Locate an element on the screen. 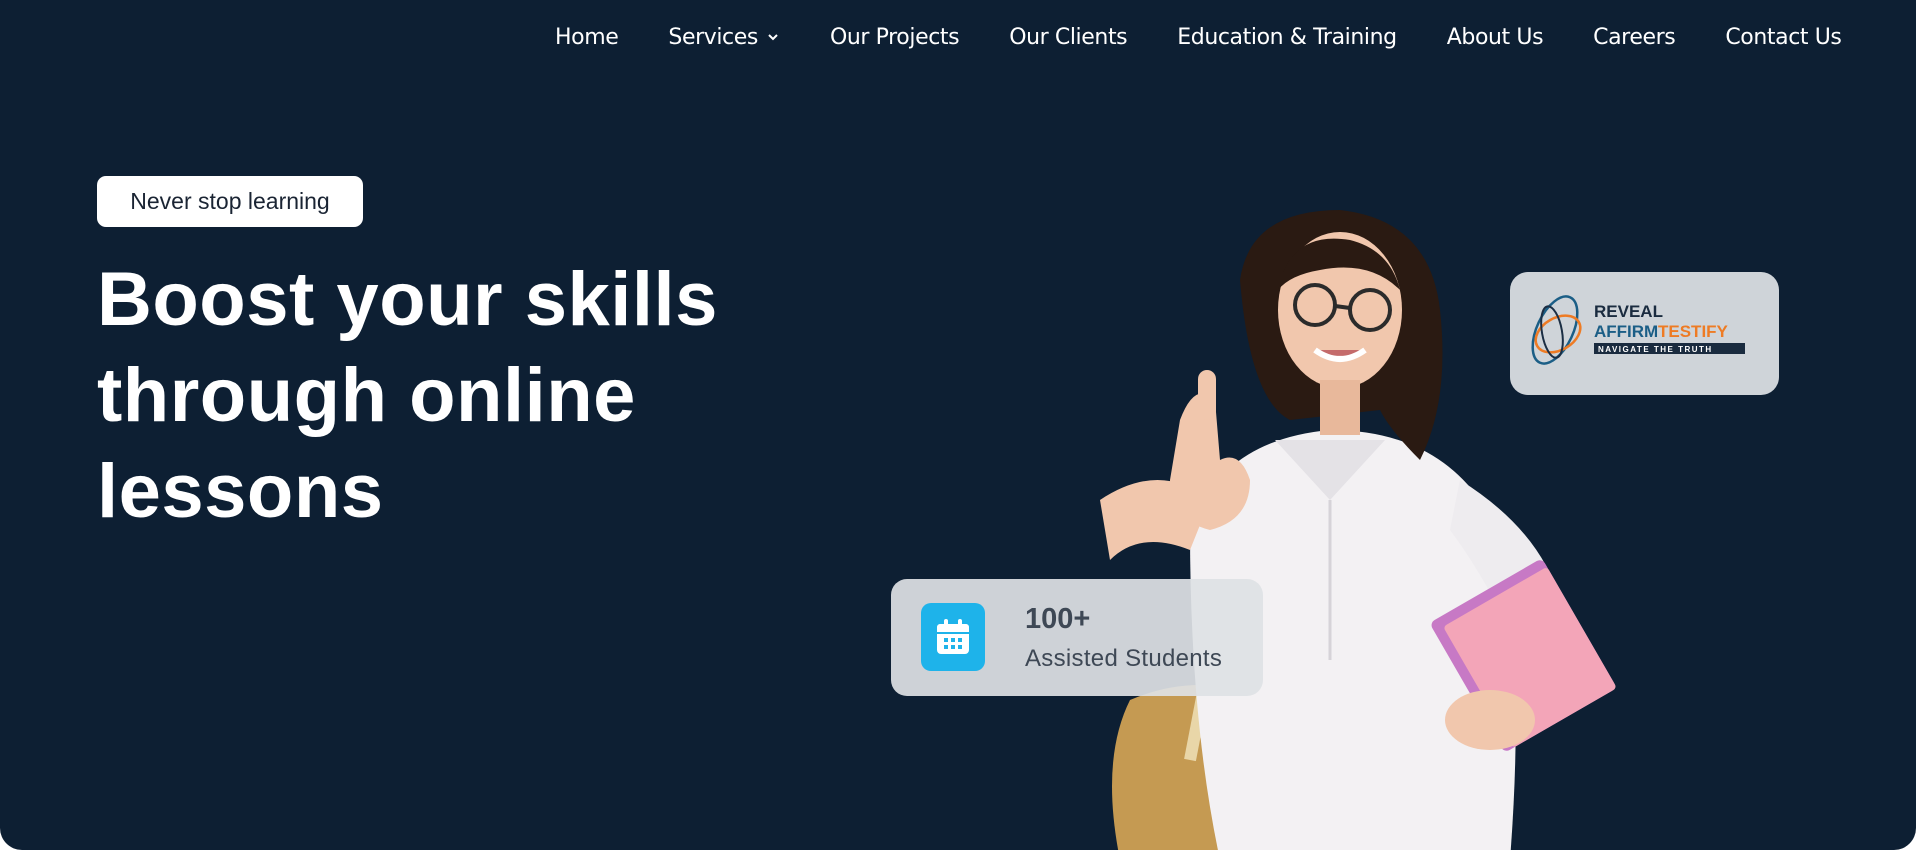 The image size is (1916, 862). chevron-down-icon is located at coordinates (773, 37).